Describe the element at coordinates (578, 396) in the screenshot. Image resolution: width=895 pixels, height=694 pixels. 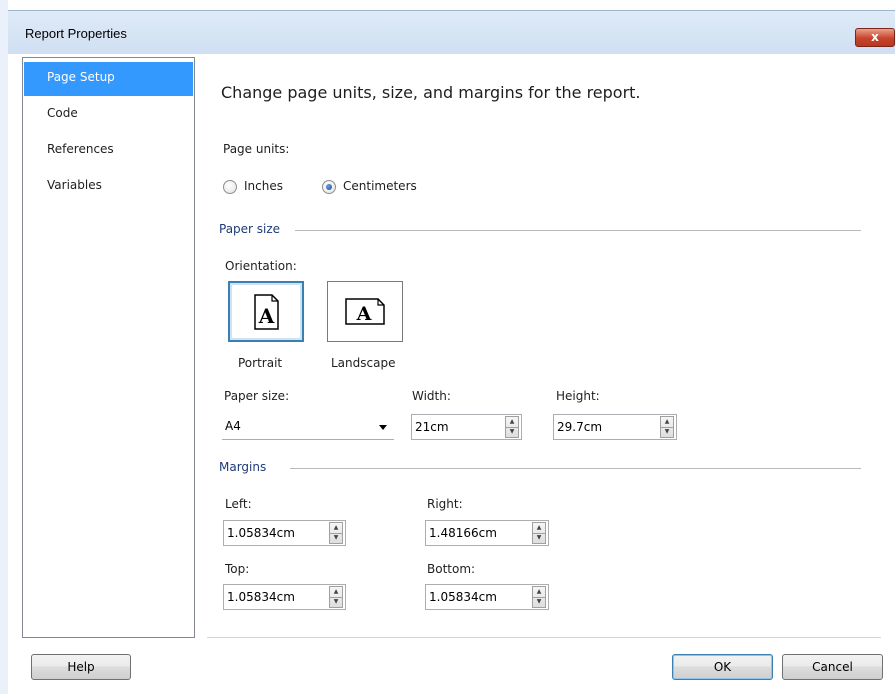
I see `height-label: Height:` at that location.